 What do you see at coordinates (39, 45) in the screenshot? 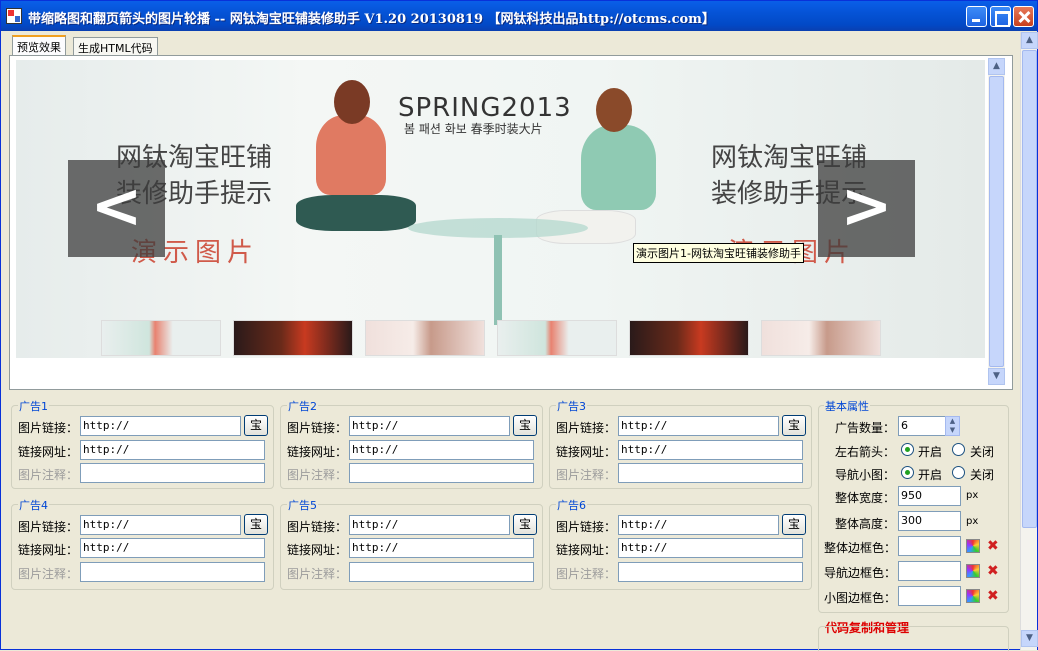
I see `tab-preview: 预览效果` at bounding box center [39, 45].